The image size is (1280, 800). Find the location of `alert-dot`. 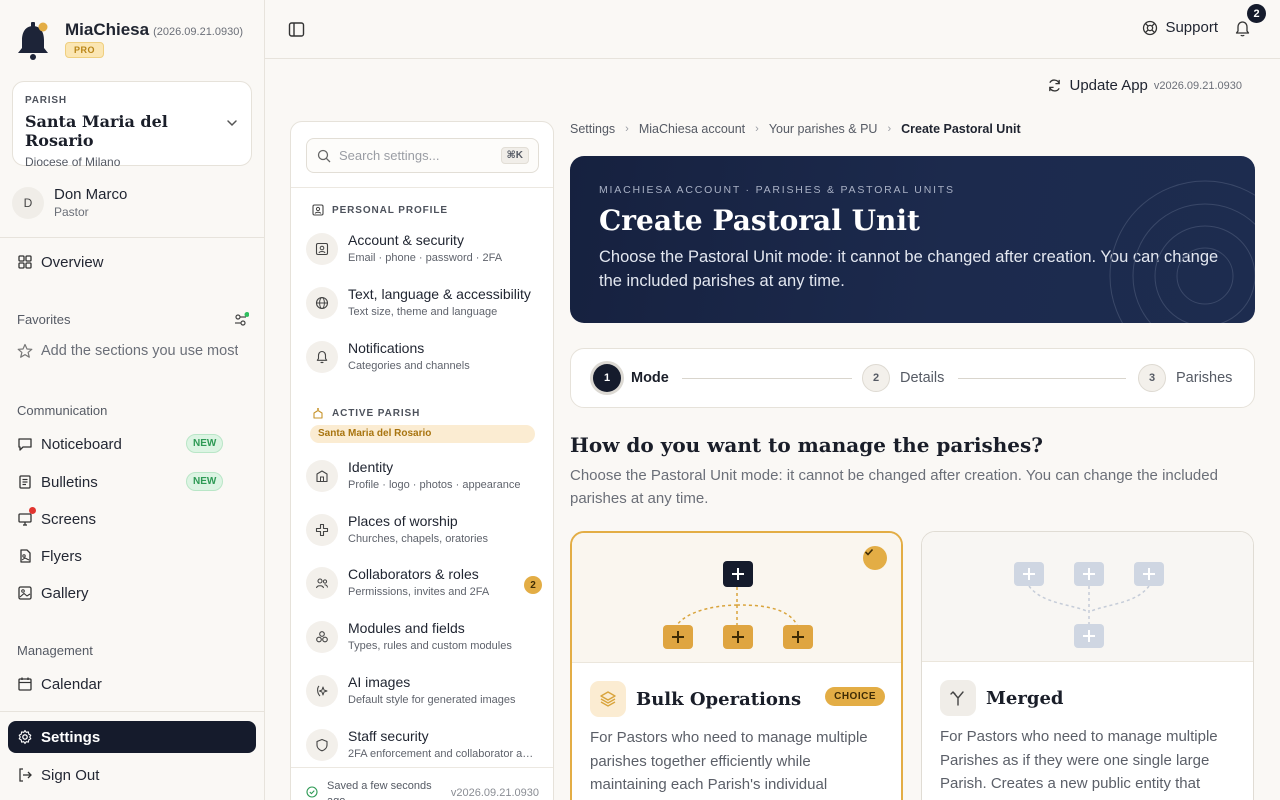

alert-dot is located at coordinates (32, 510).